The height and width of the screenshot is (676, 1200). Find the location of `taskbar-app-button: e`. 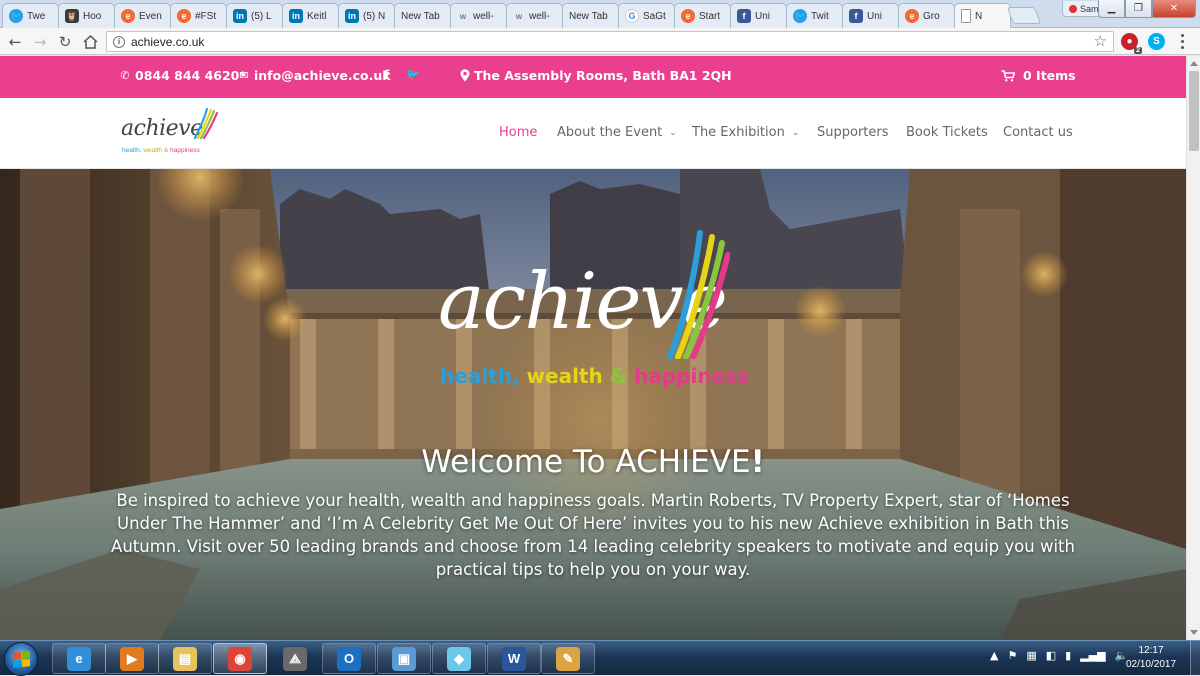

taskbar-app-button: e is located at coordinates (79, 658).